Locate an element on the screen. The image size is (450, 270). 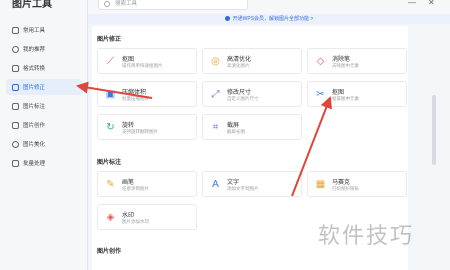
card-desc: 支持旋转翻转图片 is located at coordinates (140, 131).